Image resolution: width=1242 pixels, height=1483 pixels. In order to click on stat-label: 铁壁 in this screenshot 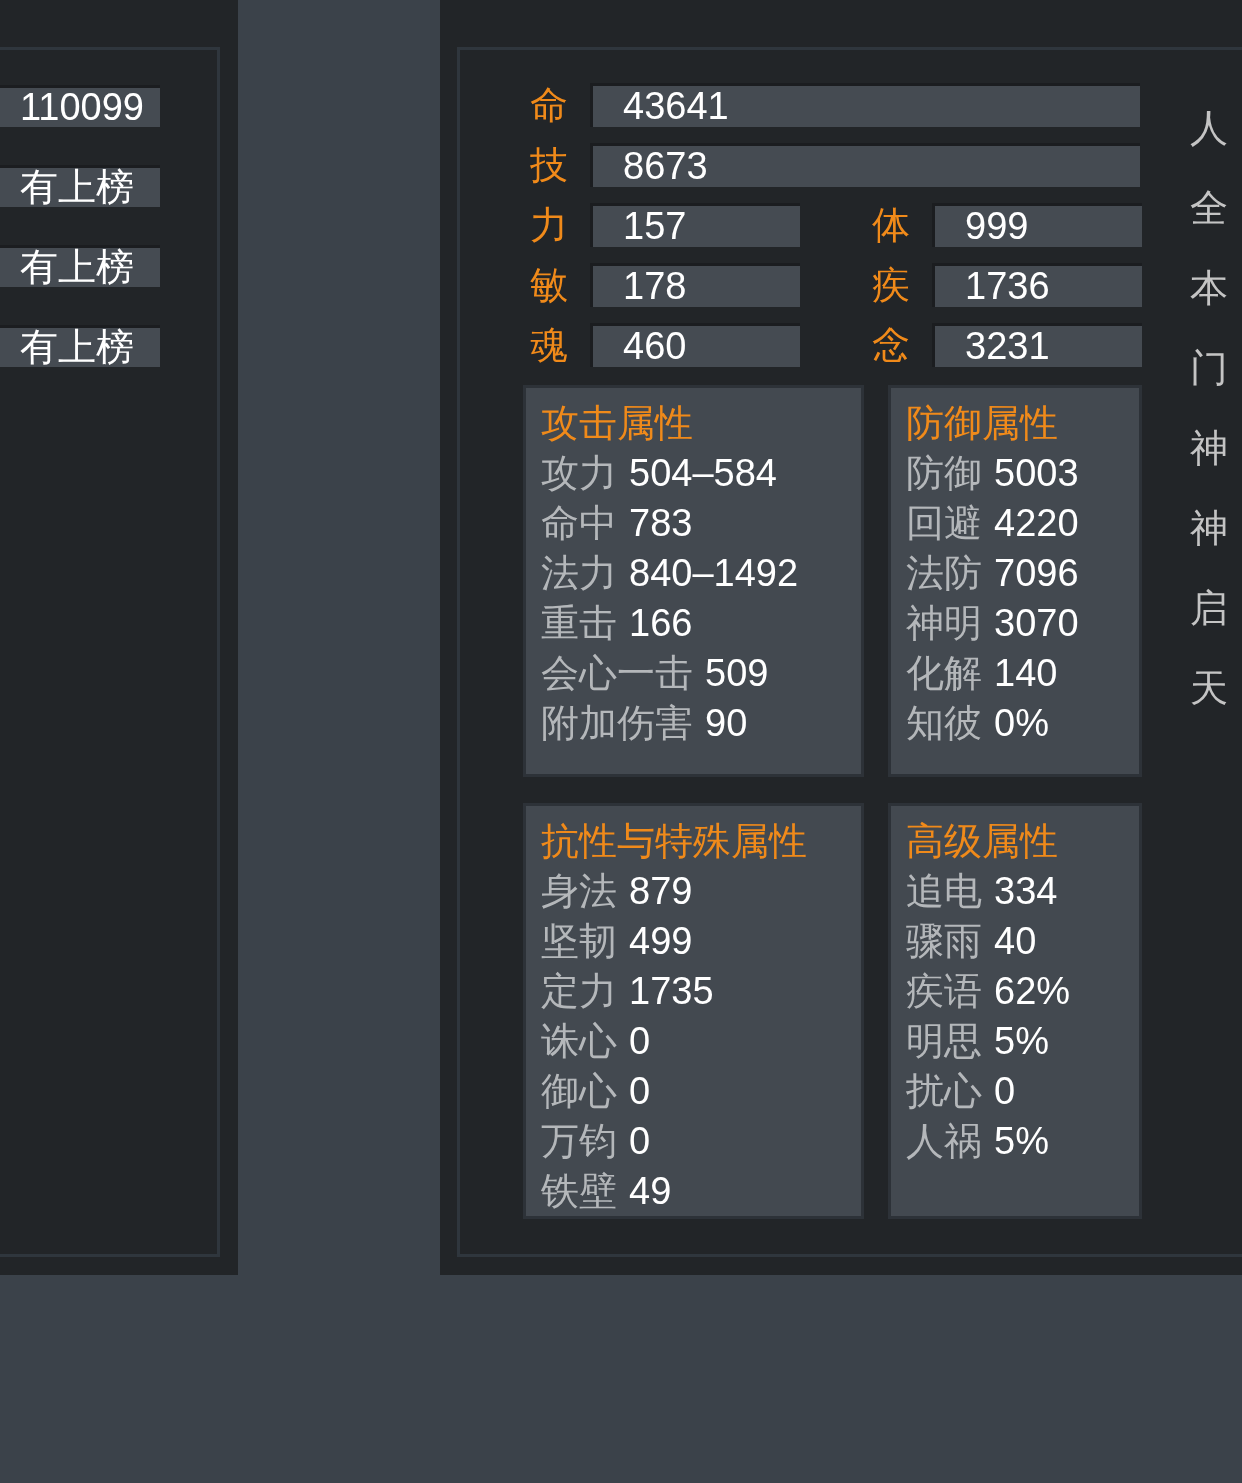, I will do `click(579, 1191)`.